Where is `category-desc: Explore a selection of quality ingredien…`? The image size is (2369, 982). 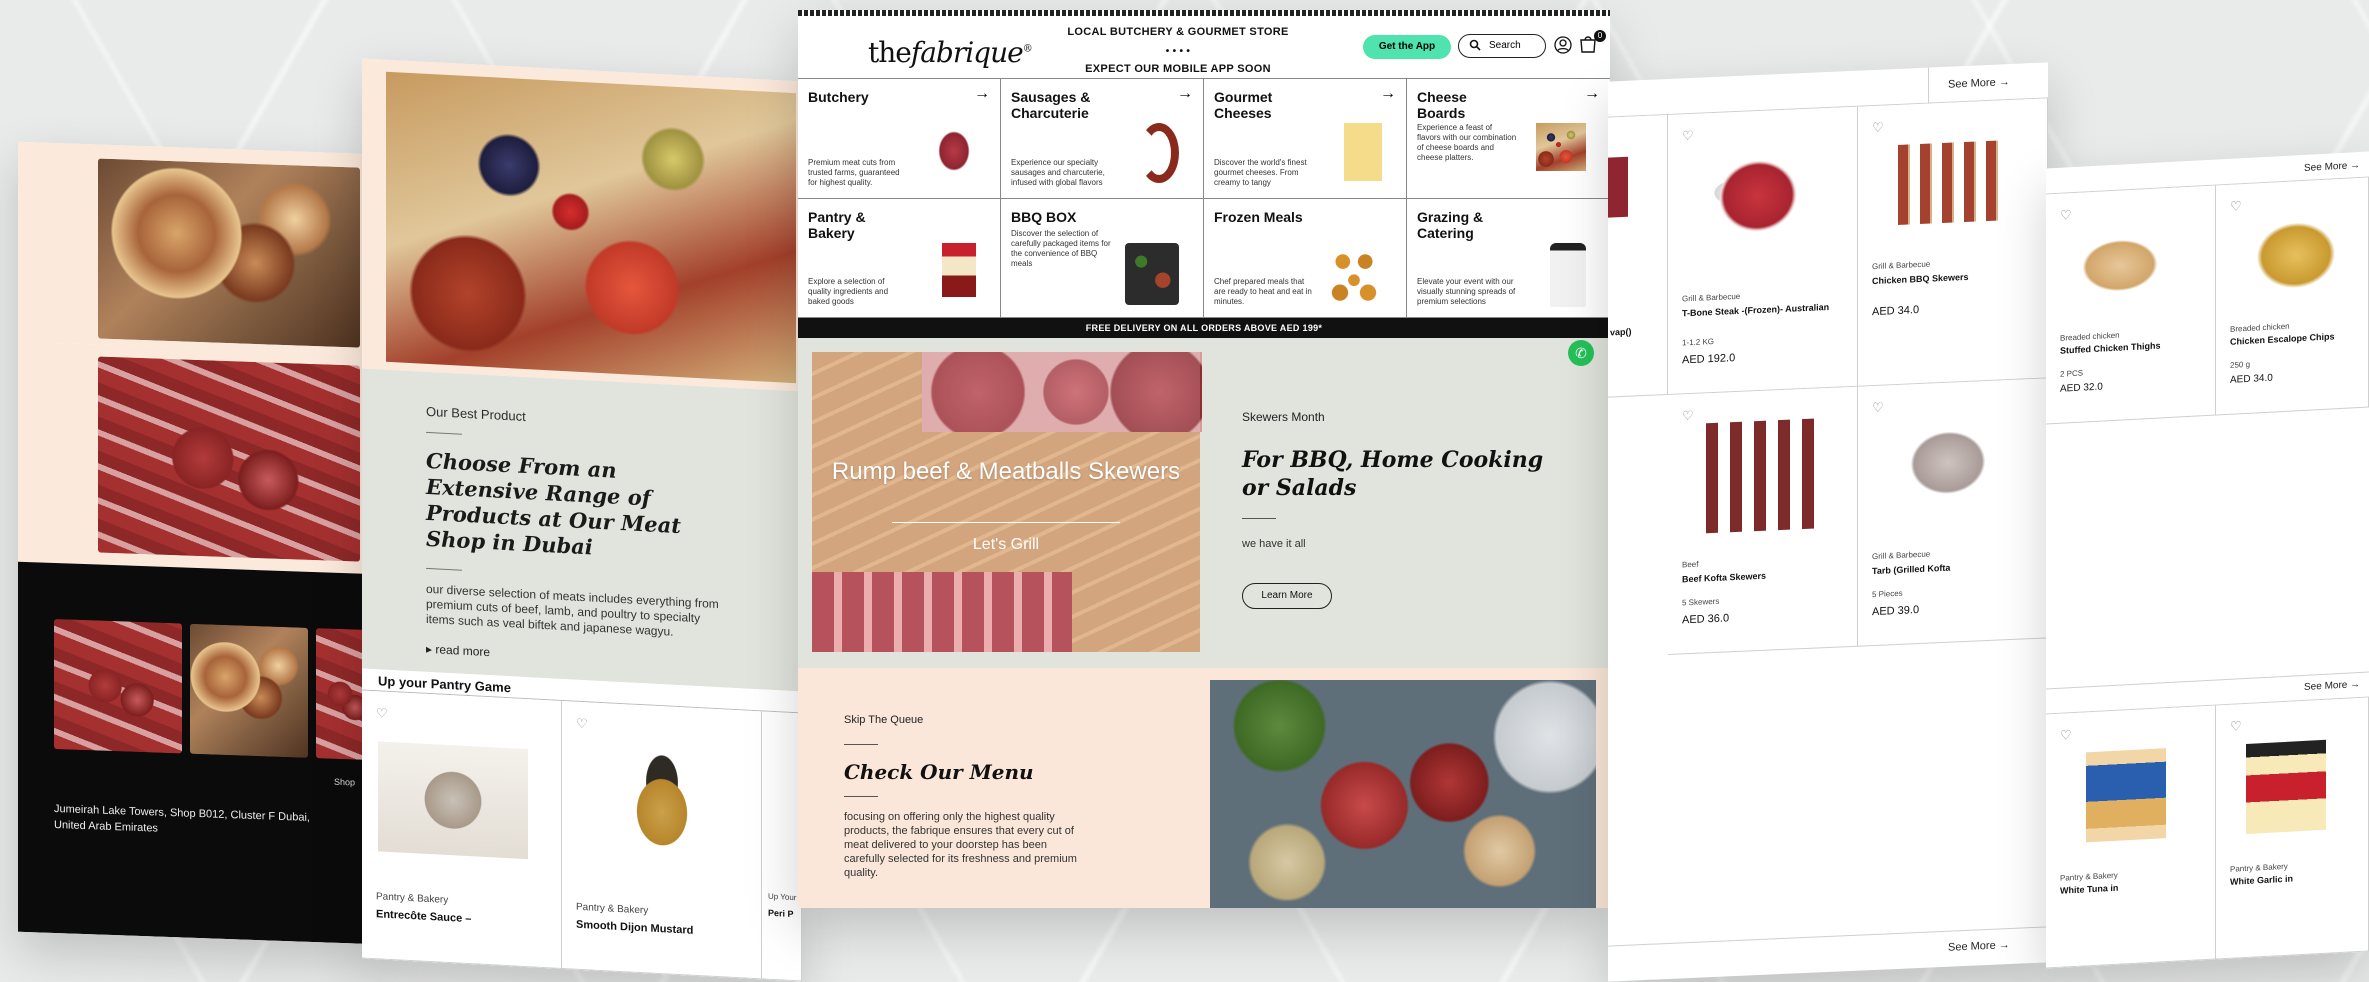 category-desc: Explore a selection of quality ingredien… is located at coordinates (848, 291).